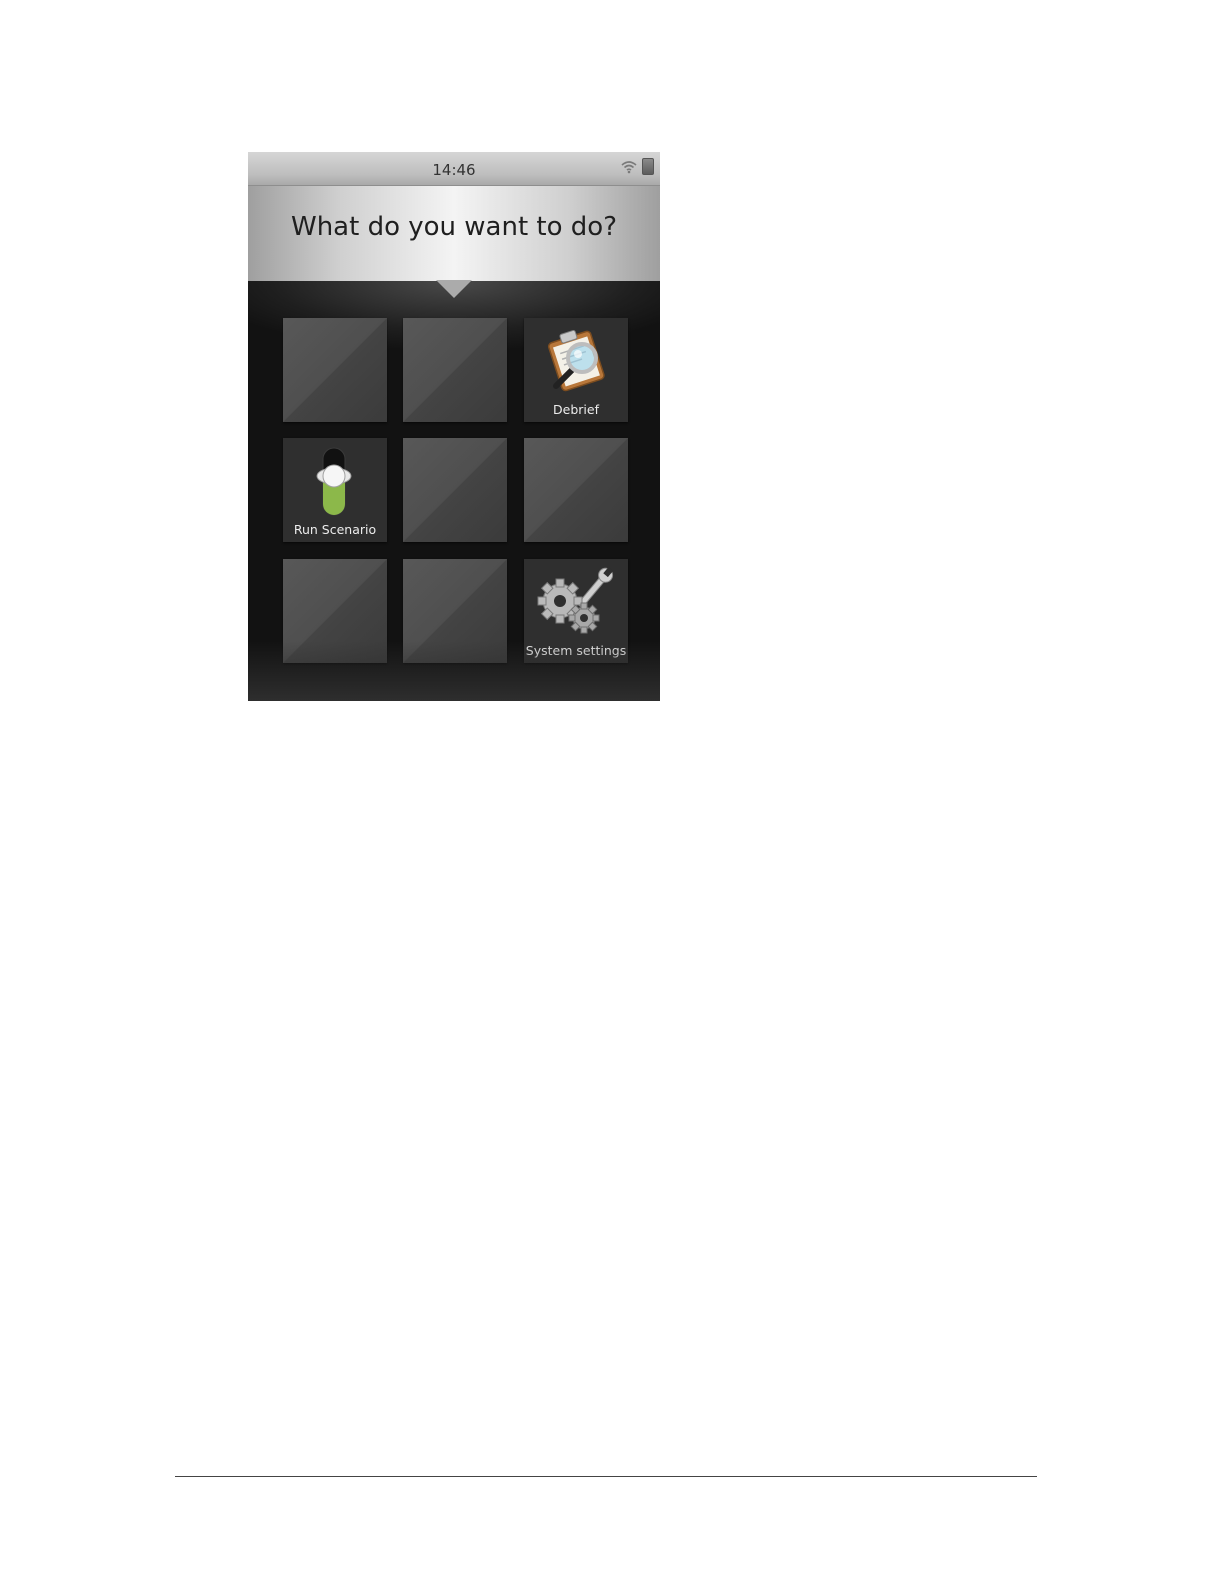 This screenshot has width=1224, height=1584. I want to click on status-bar: 14:46, so click(454, 169).